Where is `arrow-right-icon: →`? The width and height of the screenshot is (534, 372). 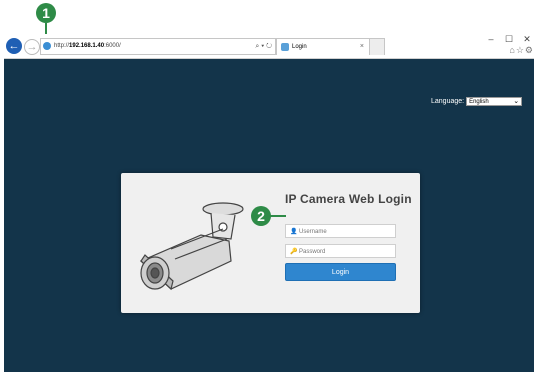
arrow-right-icon: → is located at coordinates (32, 47).